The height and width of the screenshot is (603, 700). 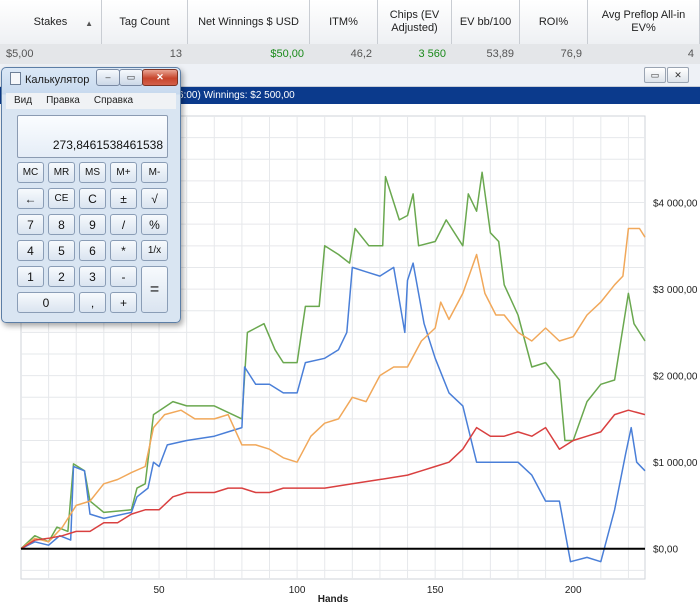 I want to click on calc-key-0: 0, so click(x=46, y=302).